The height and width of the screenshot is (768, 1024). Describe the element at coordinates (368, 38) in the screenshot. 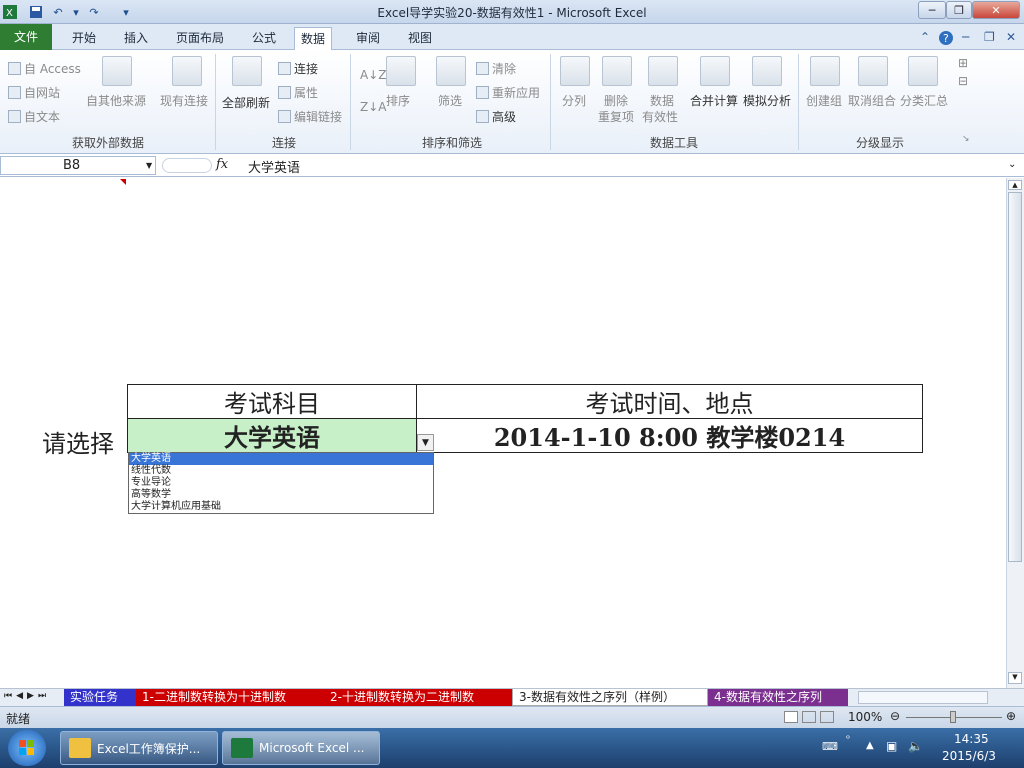

I see `tab-review: 审阅` at that location.